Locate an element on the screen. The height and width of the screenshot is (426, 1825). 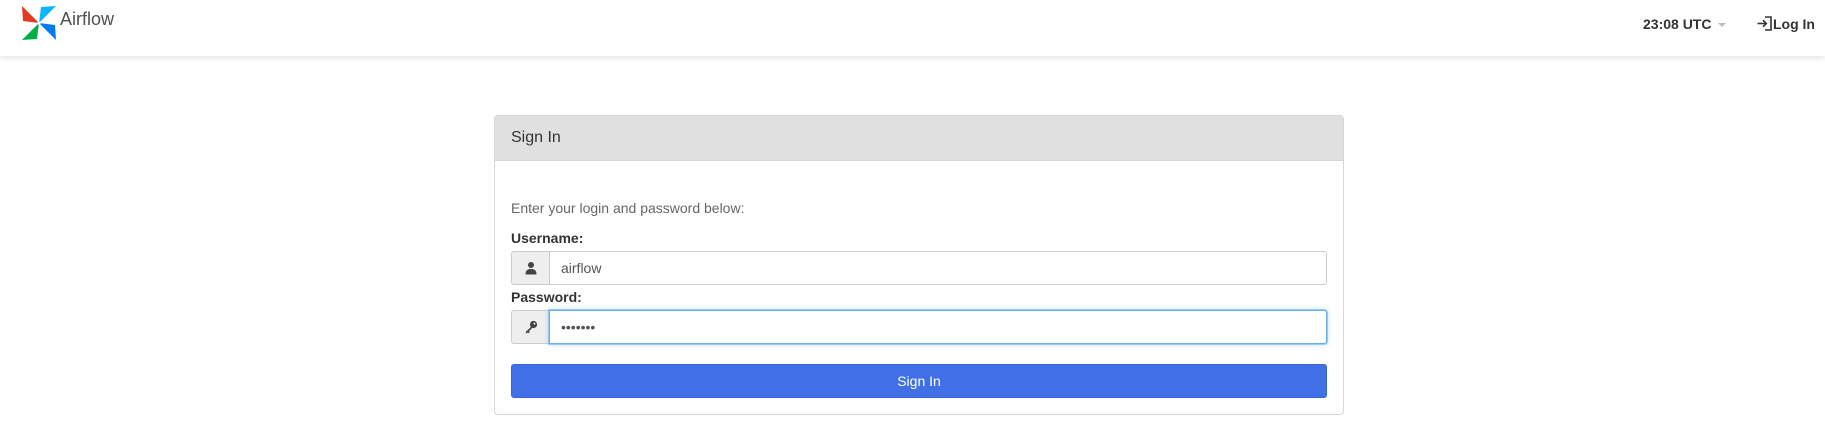
username-input-group is located at coordinates (919, 268).